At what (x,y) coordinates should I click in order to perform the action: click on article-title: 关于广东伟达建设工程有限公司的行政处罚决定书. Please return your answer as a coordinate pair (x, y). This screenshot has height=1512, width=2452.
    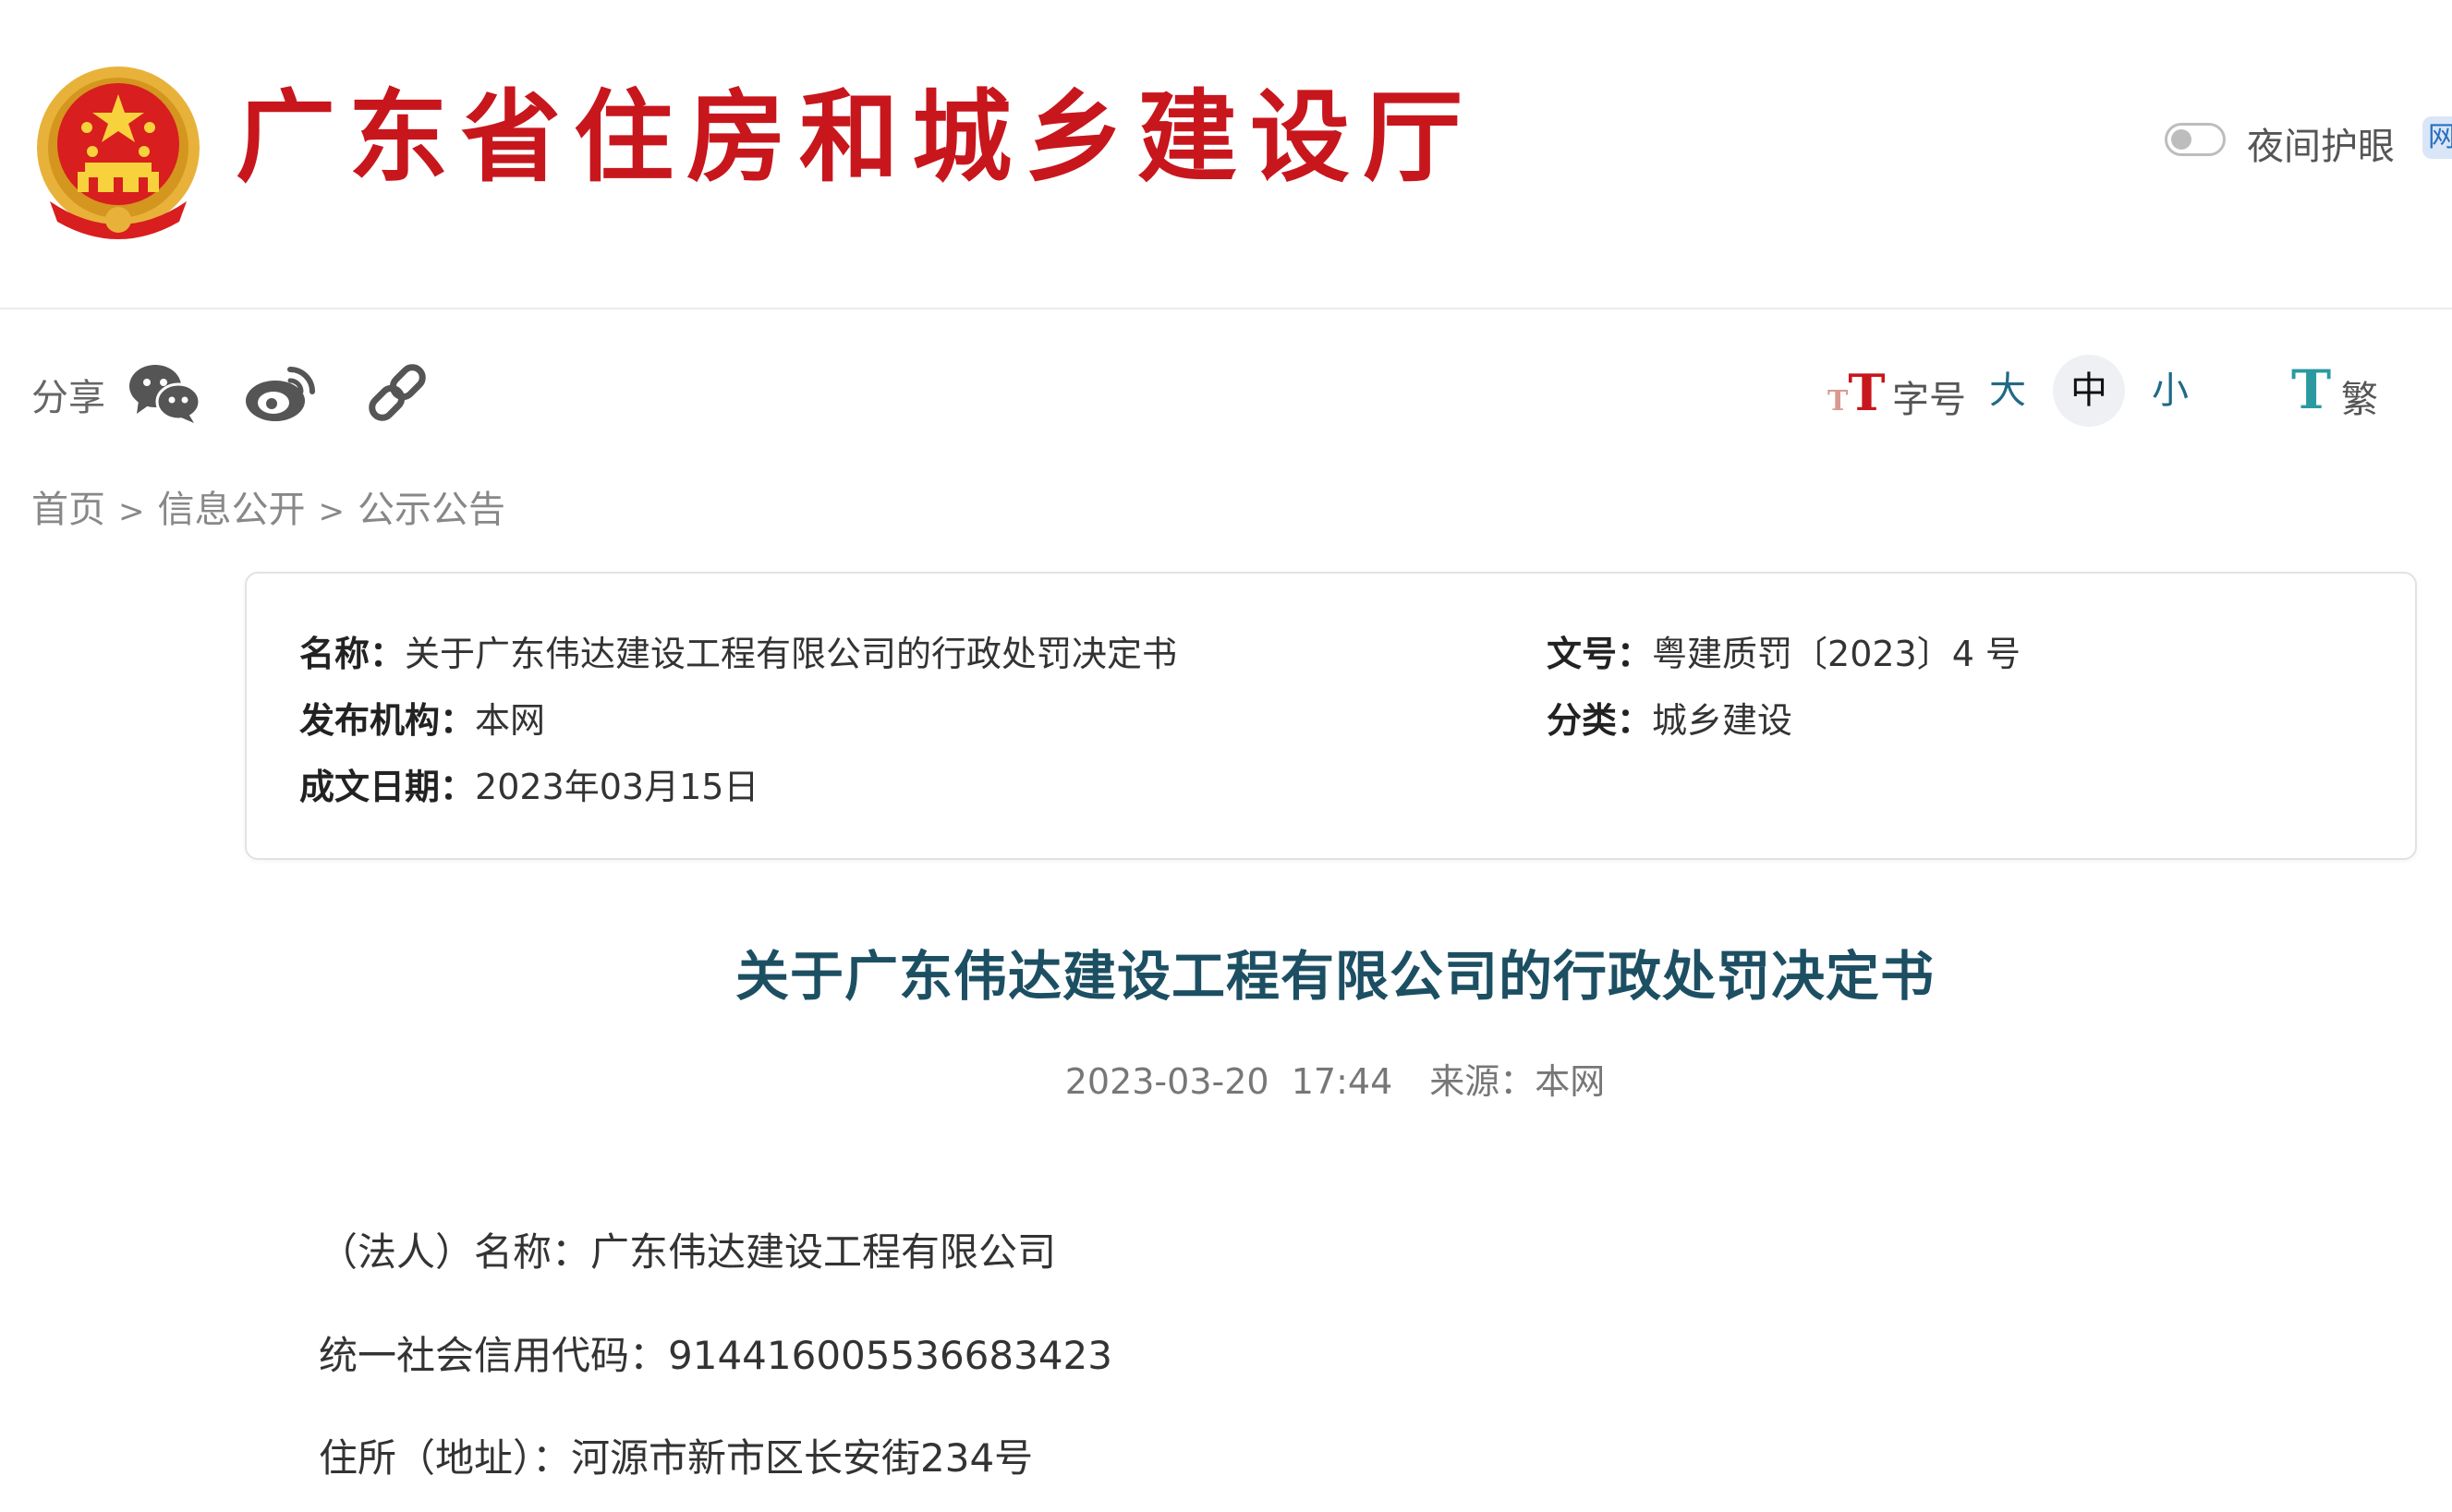
    Looking at the image, I should click on (1335, 976).